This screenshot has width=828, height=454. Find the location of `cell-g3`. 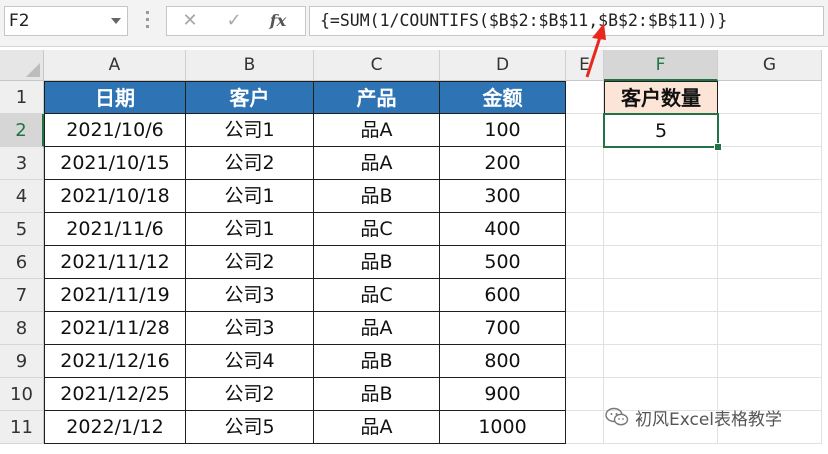

cell-g3 is located at coordinates (770, 163).